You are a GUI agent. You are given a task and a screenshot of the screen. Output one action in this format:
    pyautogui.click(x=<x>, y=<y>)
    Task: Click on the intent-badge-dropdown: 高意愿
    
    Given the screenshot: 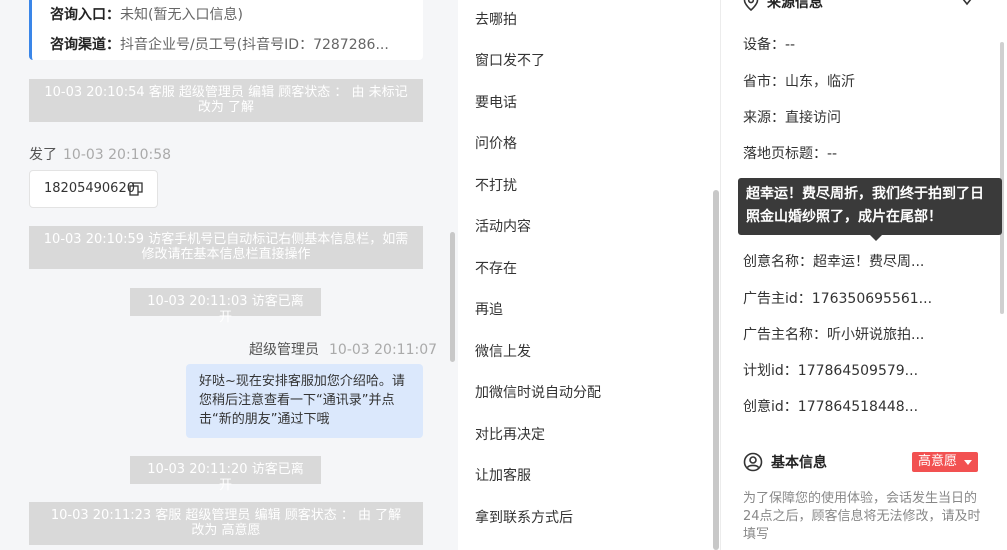 What is the action you would take?
    pyautogui.click(x=945, y=462)
    